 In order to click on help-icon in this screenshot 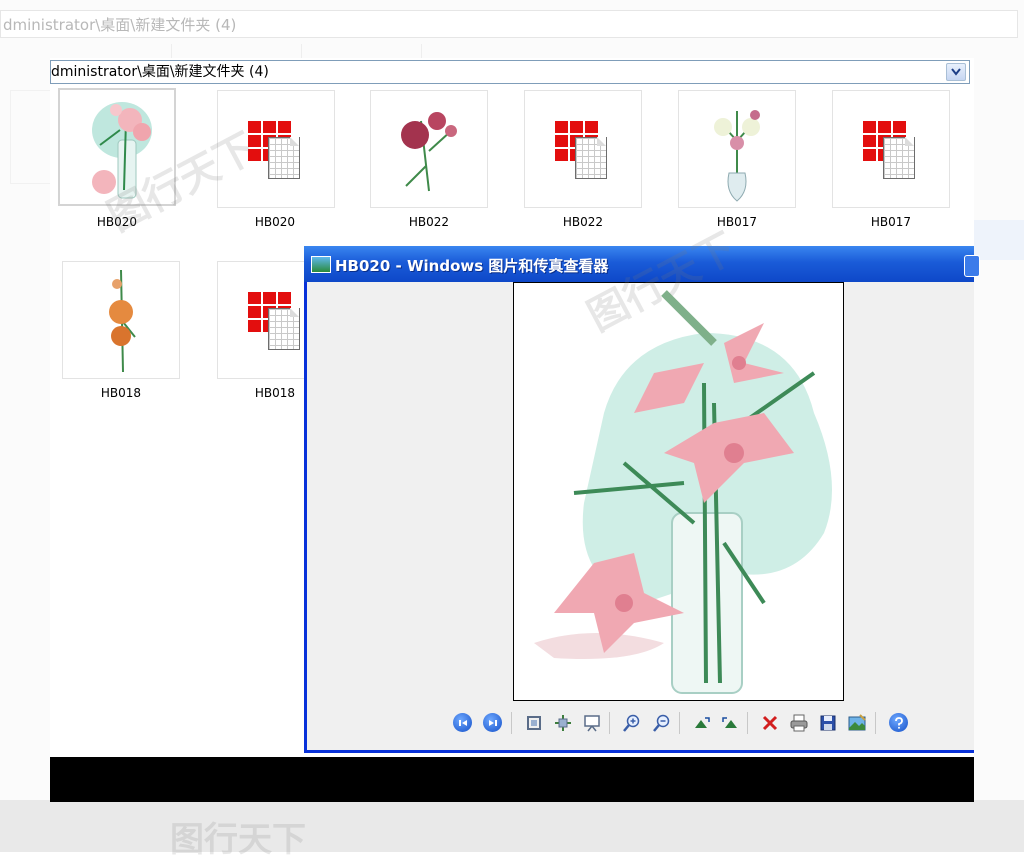, I will do `click(898, 722)`.